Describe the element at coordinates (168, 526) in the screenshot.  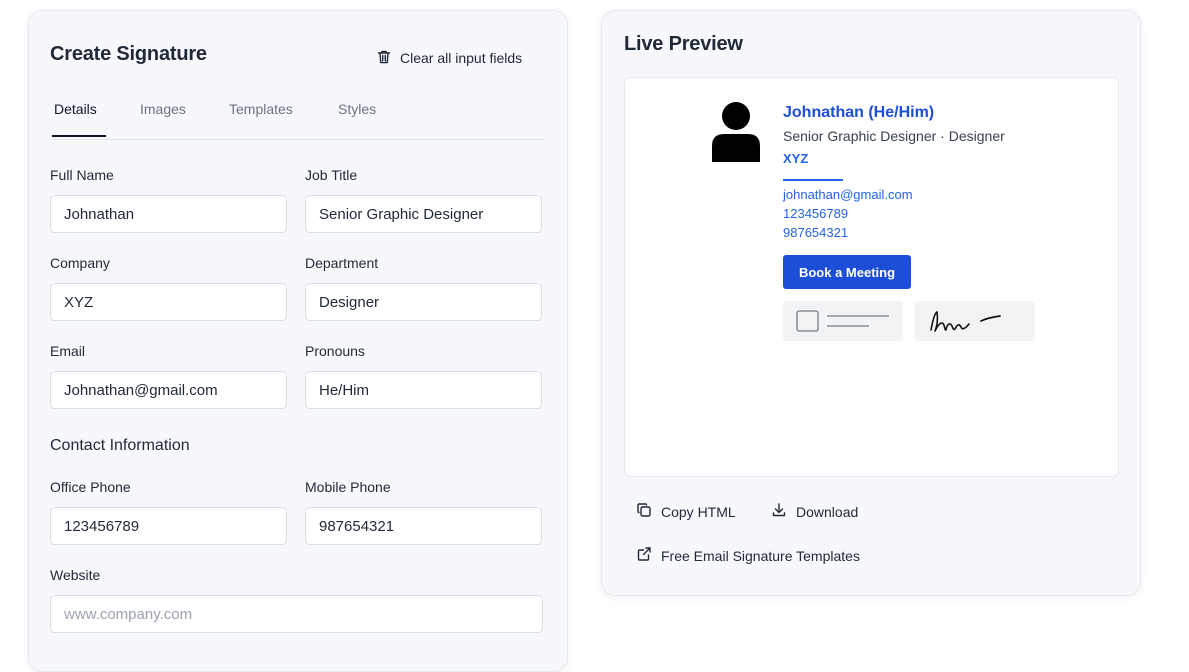
I see `office-phone-input` at that location.